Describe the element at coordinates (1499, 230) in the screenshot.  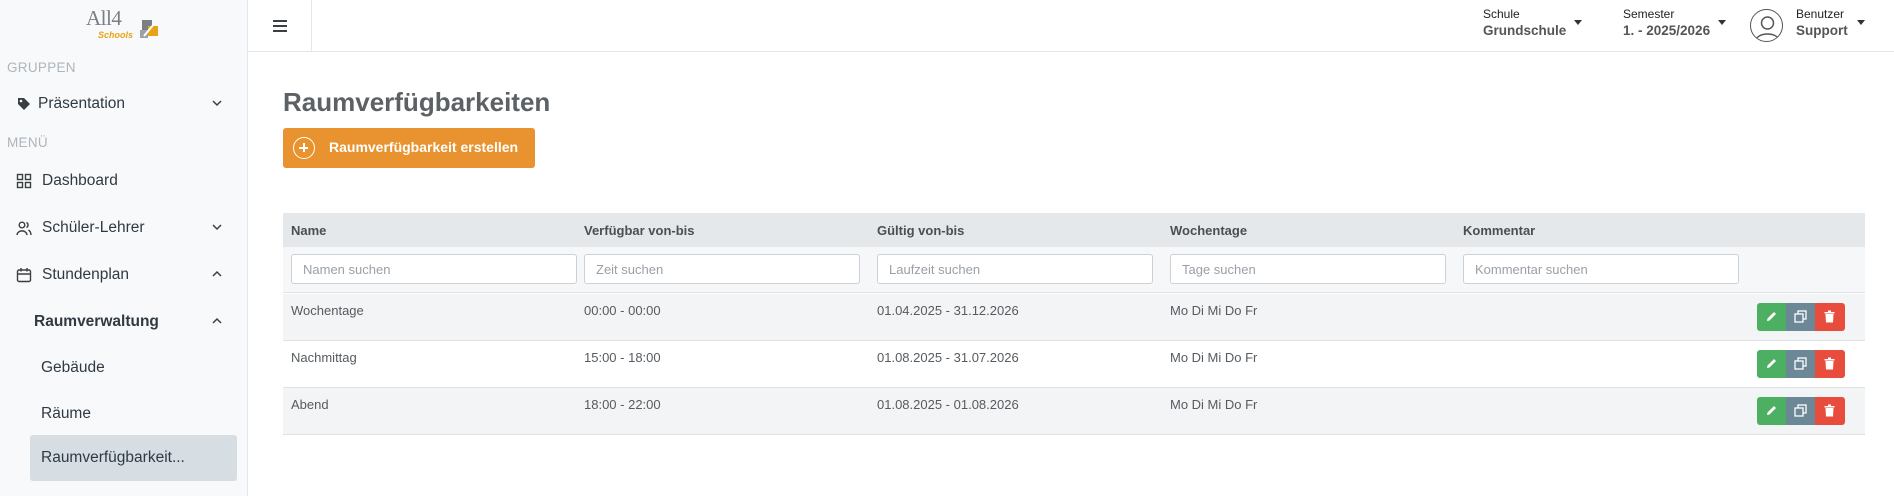
I see `column-header-comment: Kommentar` at that location.